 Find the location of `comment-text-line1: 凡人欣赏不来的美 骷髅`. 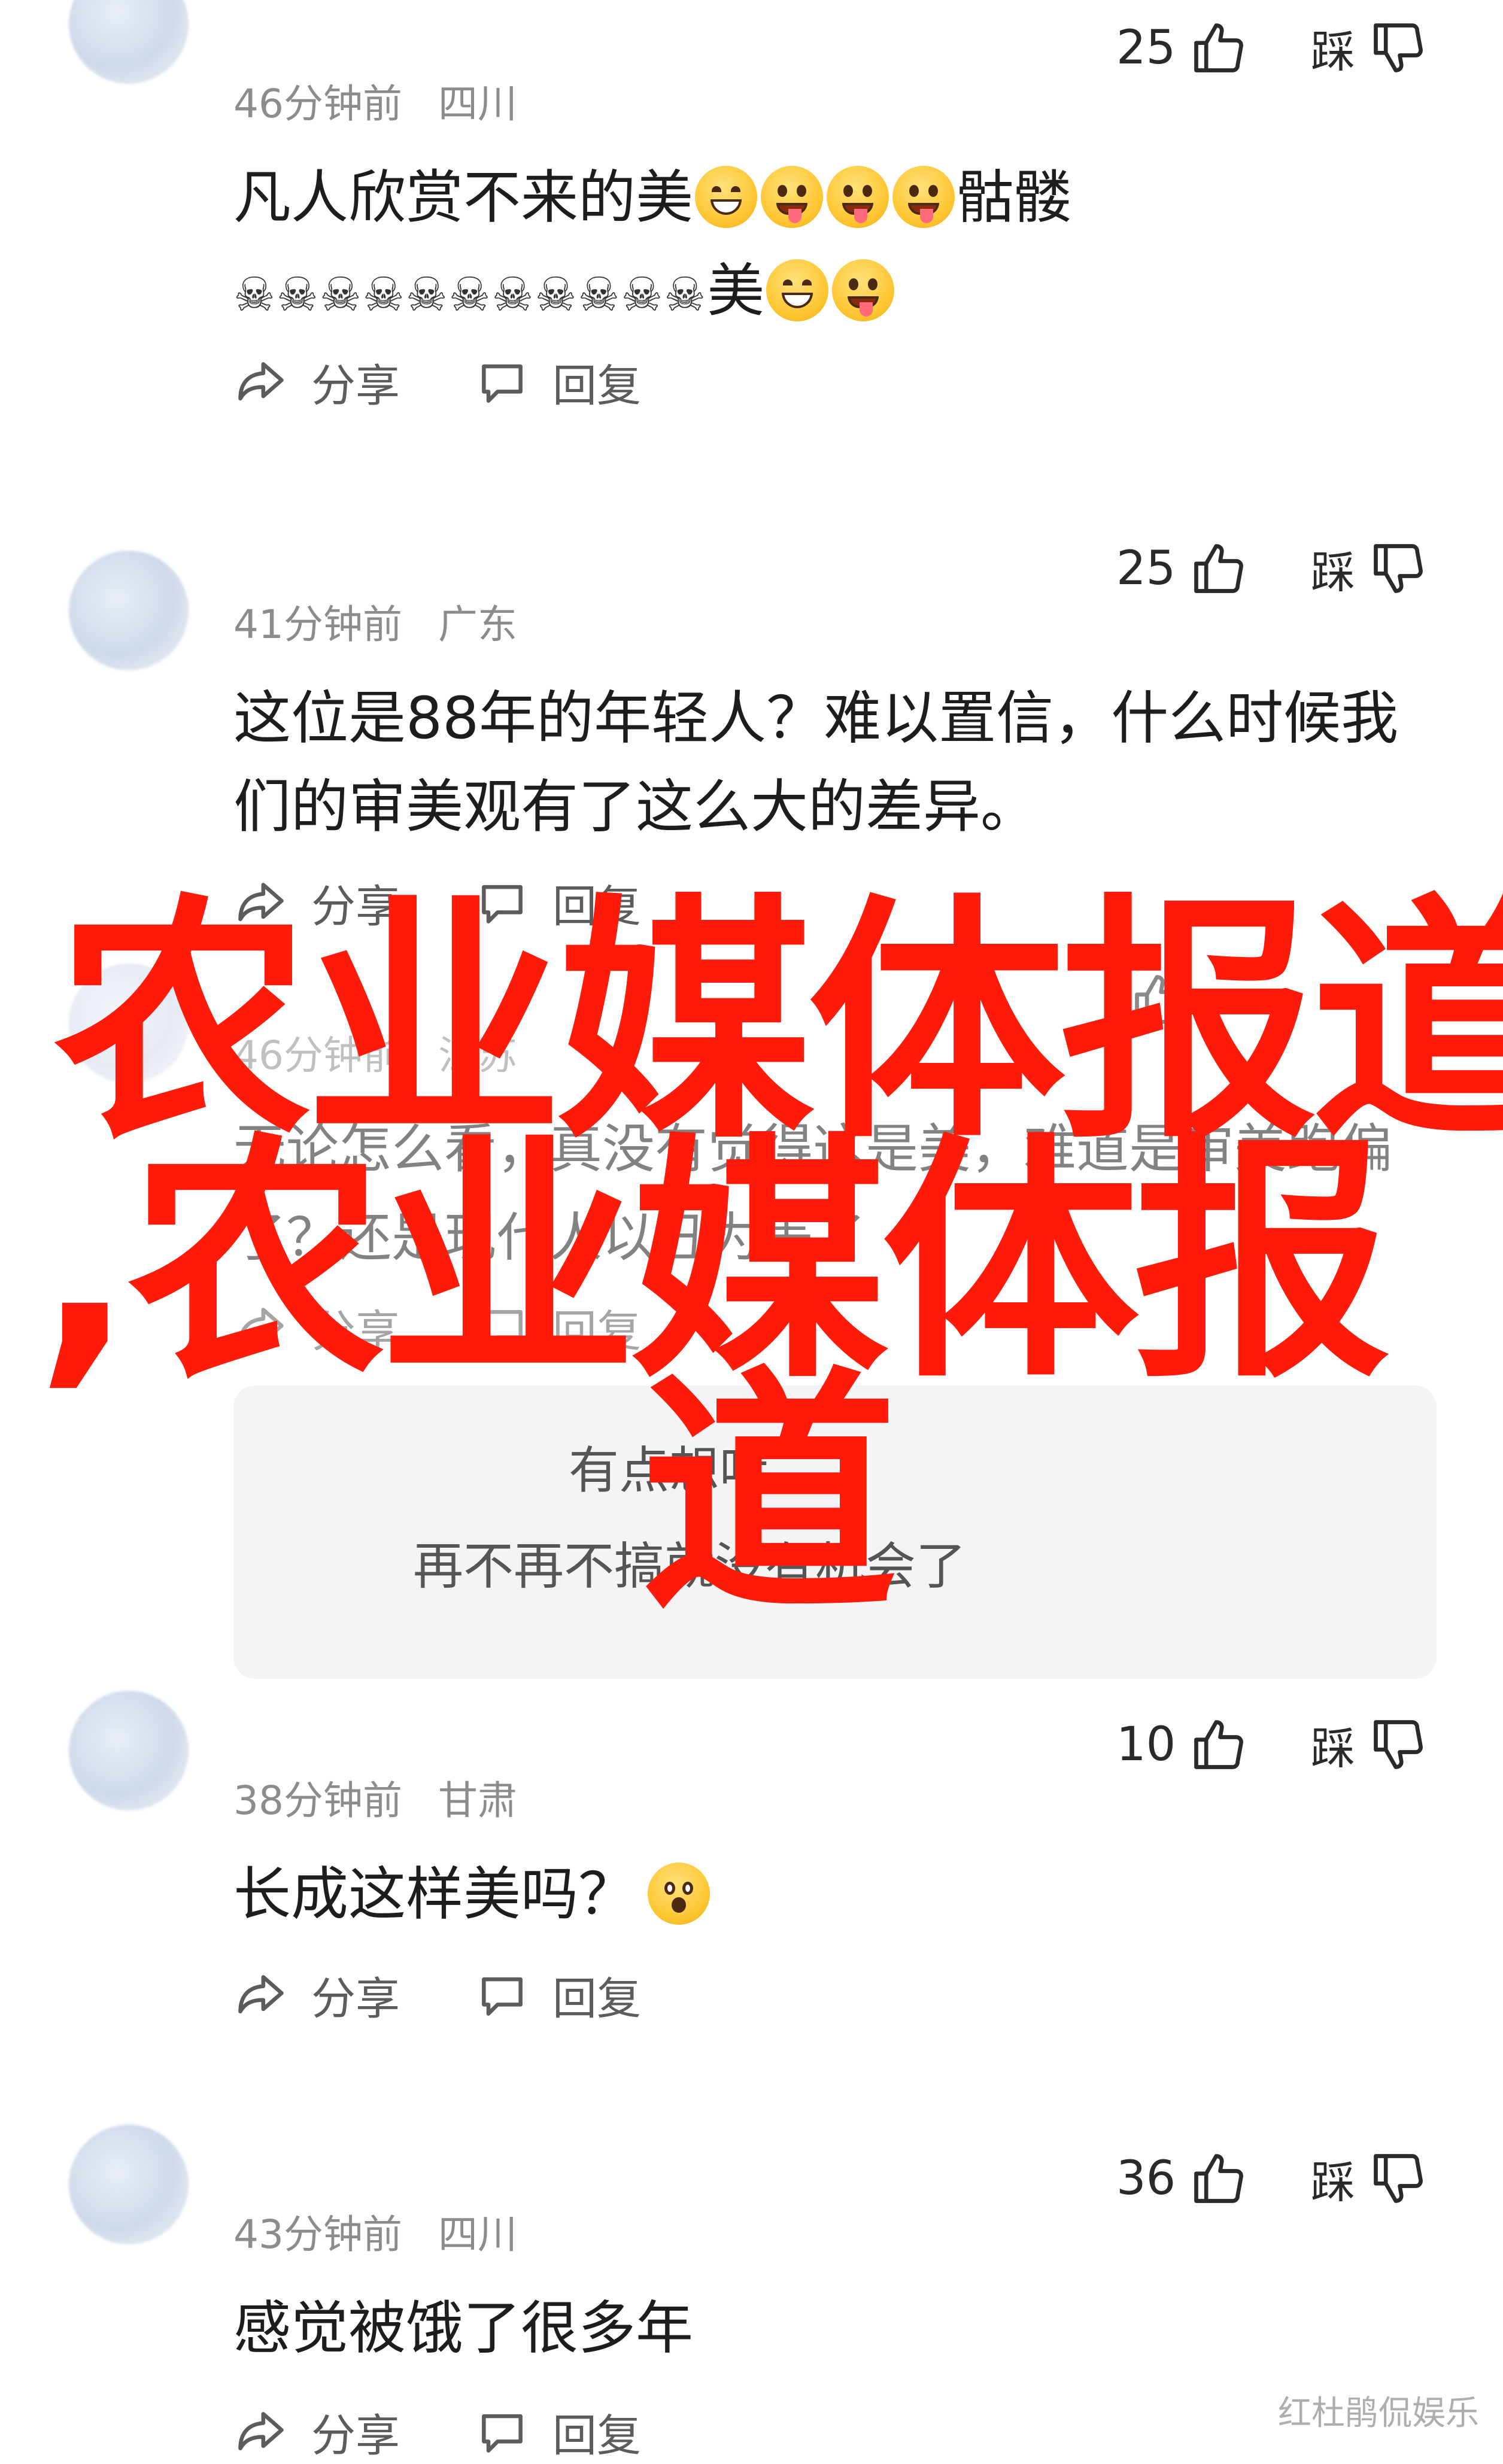

comment-text-line1: 凡人欣赏不来的美 骷髅 is located at coordinates (652, 197).